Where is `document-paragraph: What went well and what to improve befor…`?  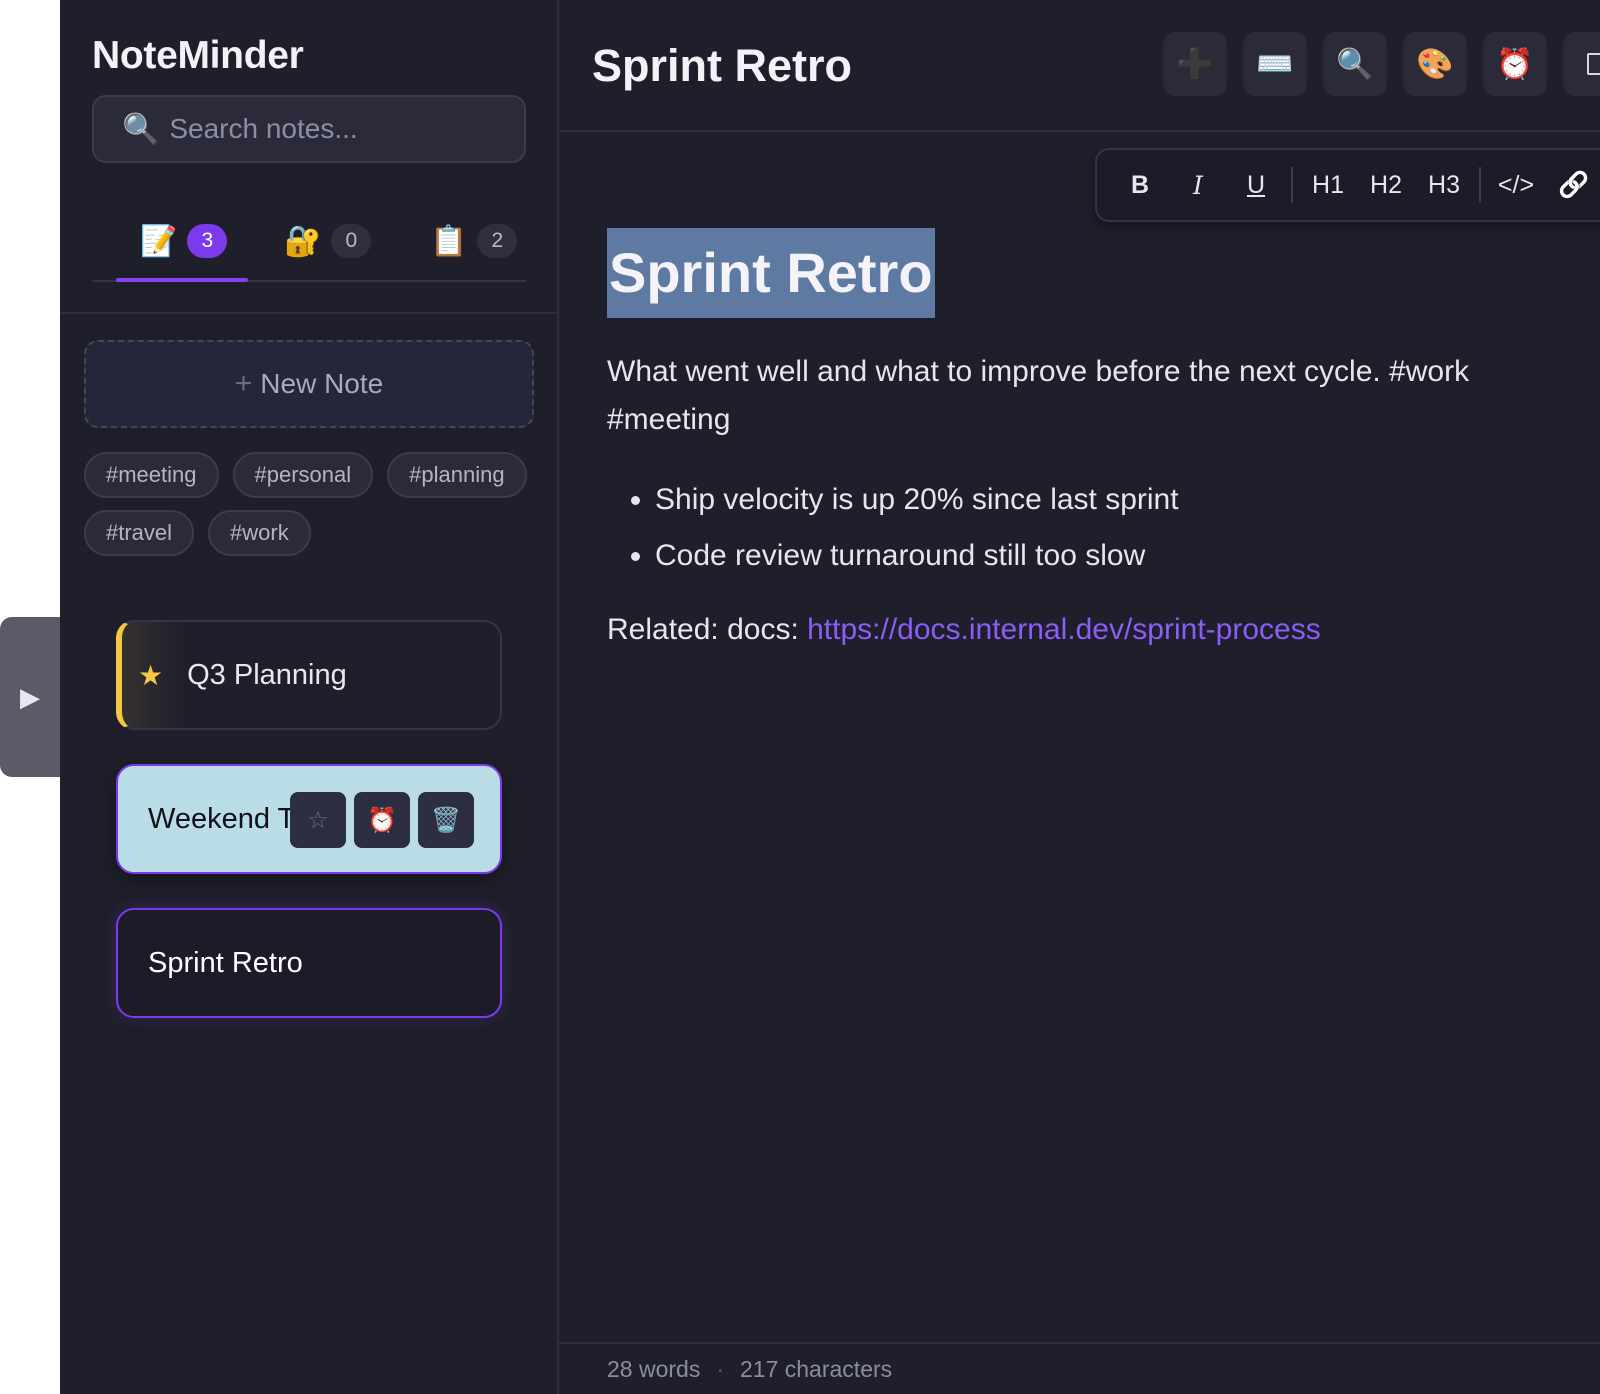 document-paragraph: What went well and what to improve befor… is located at coordinates (1087, 396).